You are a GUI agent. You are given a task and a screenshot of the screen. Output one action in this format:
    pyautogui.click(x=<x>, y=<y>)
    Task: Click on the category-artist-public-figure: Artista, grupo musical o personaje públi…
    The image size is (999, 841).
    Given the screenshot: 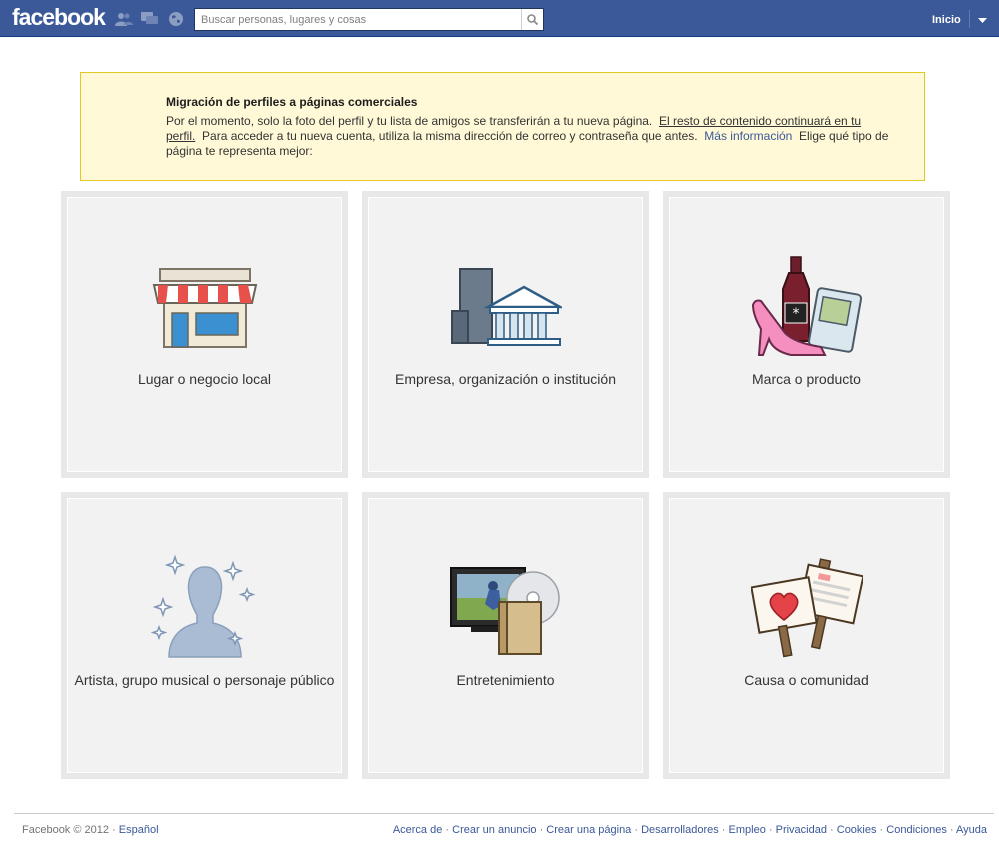 What is the action you would take?
    pyautogui.click(x=204, y=635)
    